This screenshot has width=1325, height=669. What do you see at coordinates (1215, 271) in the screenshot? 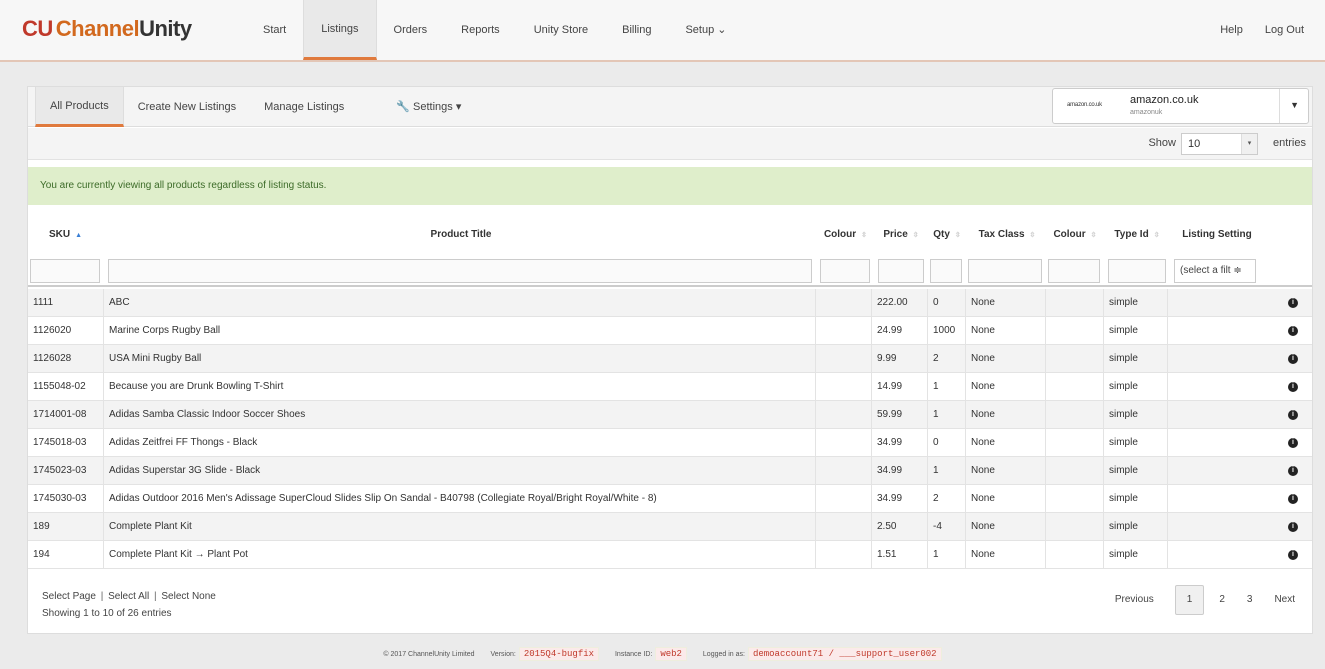
I see `filter-listing-select: (select a filt ≑` at bounding box center [1215, 271].